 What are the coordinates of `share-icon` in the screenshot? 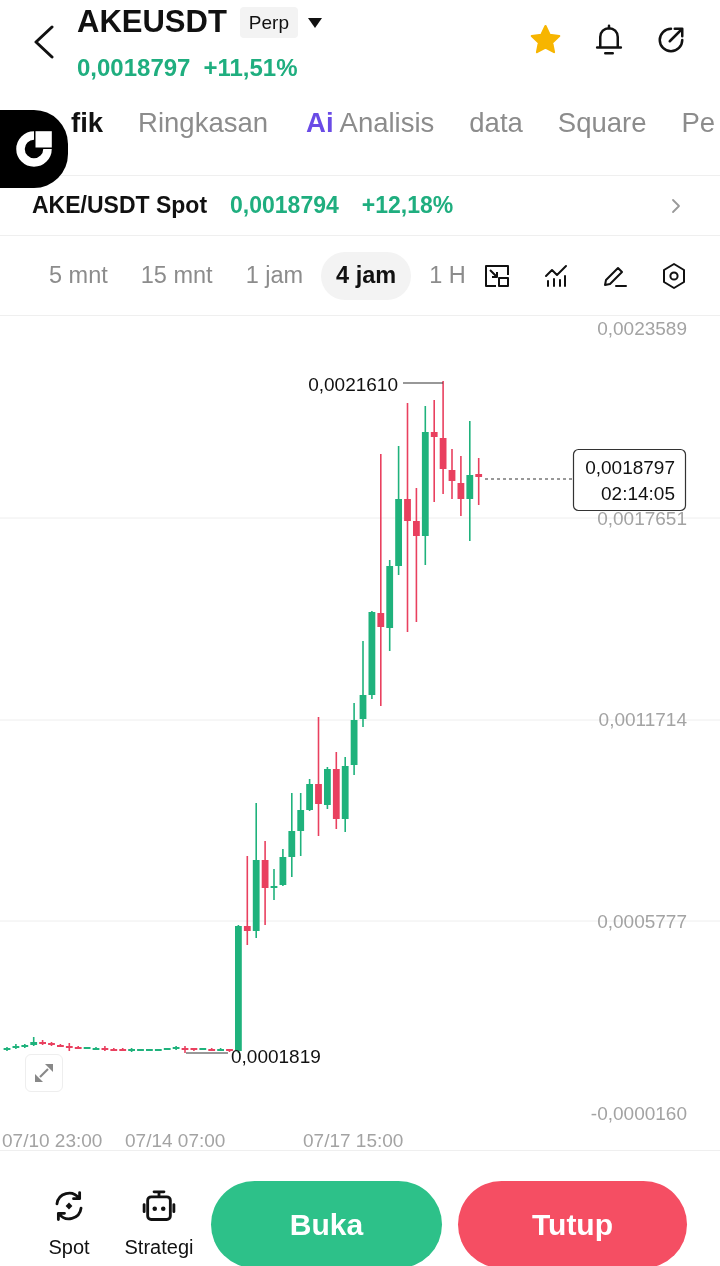 It's located at (671, 40).